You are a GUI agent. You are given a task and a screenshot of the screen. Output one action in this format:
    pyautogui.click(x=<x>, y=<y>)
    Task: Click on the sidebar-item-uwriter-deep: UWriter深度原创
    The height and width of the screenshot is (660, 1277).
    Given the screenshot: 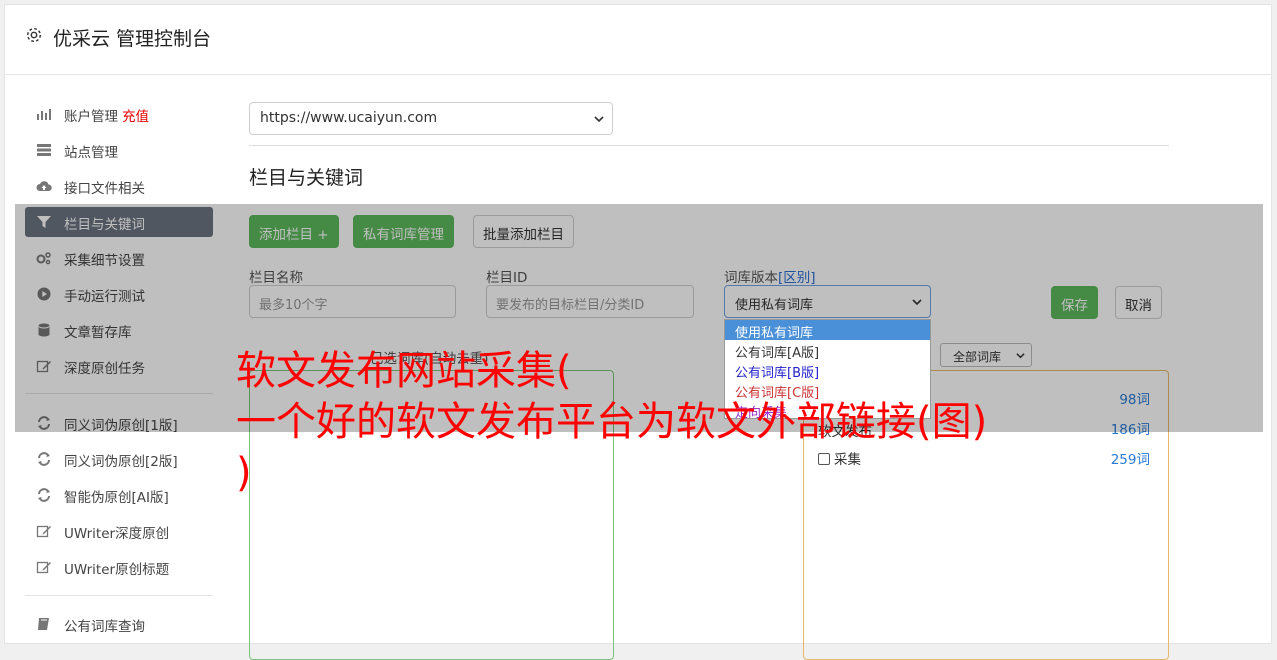 What is the action you would take?
    pyautogui.click(x=119, y=531)
    